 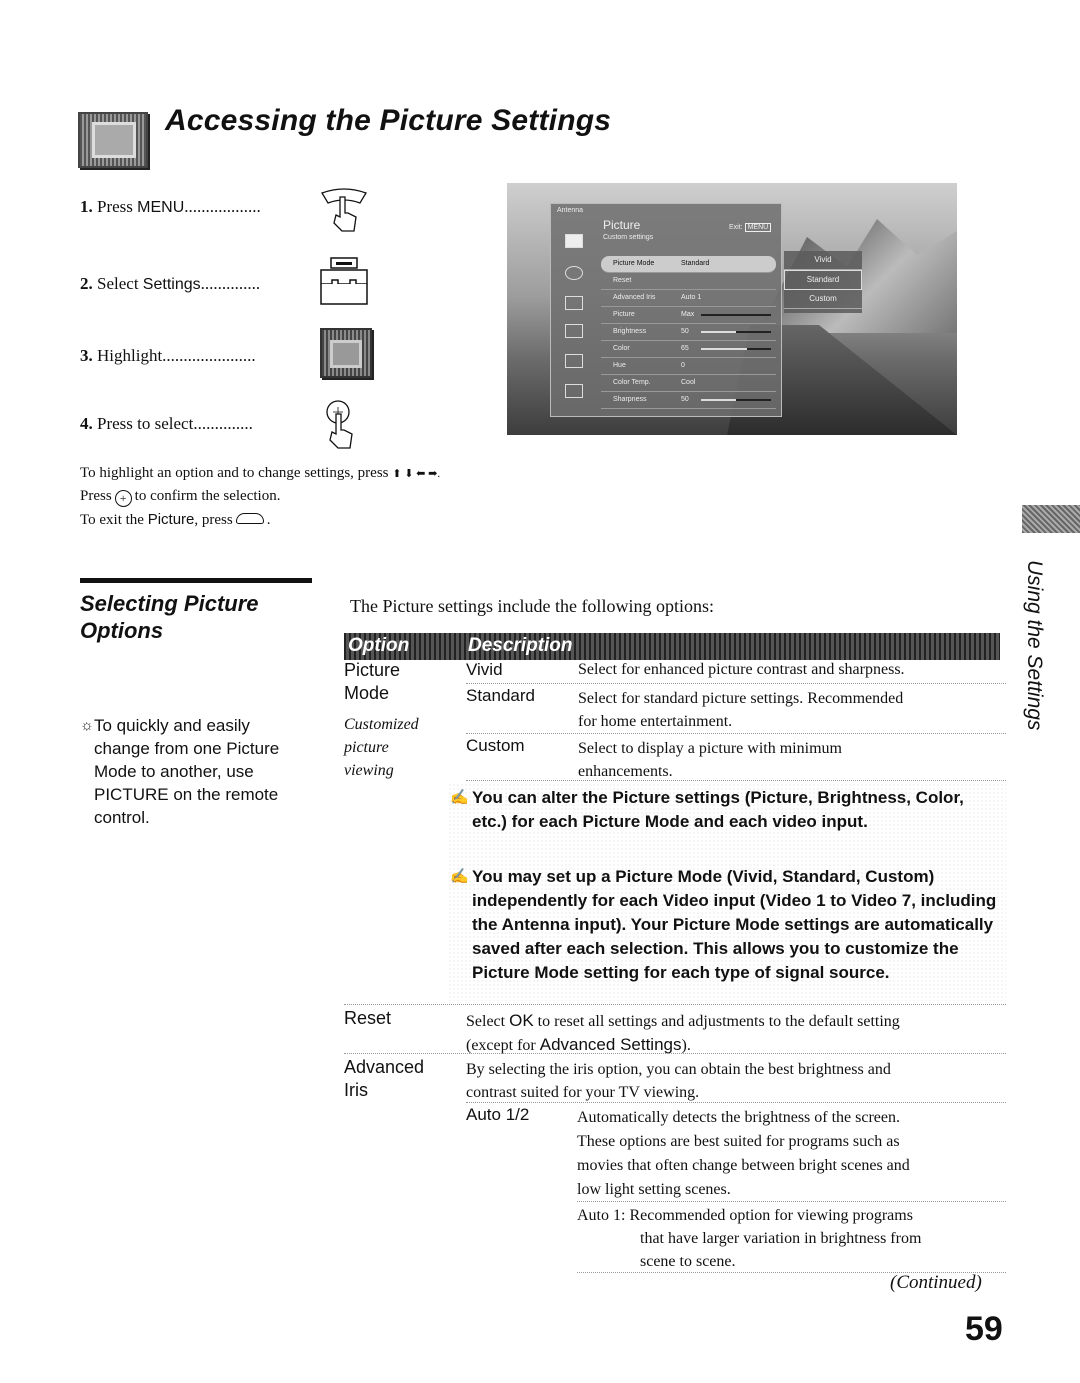 I want to click on popup-option-standard: Standard, so click(x=823, y=280).